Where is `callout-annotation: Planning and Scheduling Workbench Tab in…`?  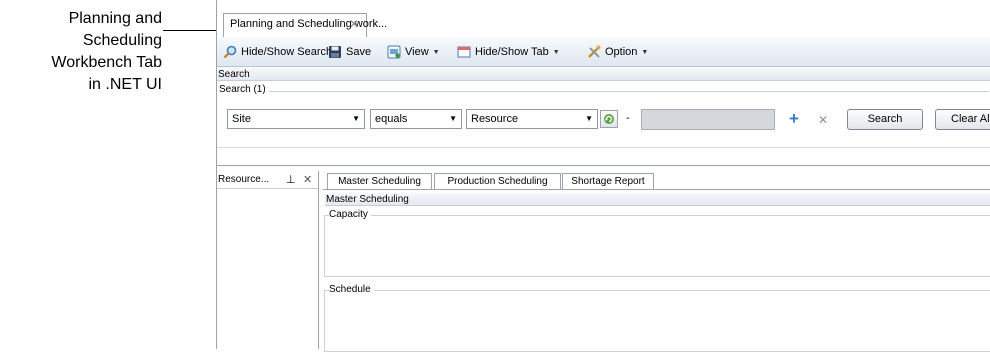
callout-annotation: Planning and Scheduling Workbench Tab in… is located at coordinates (81, 52).